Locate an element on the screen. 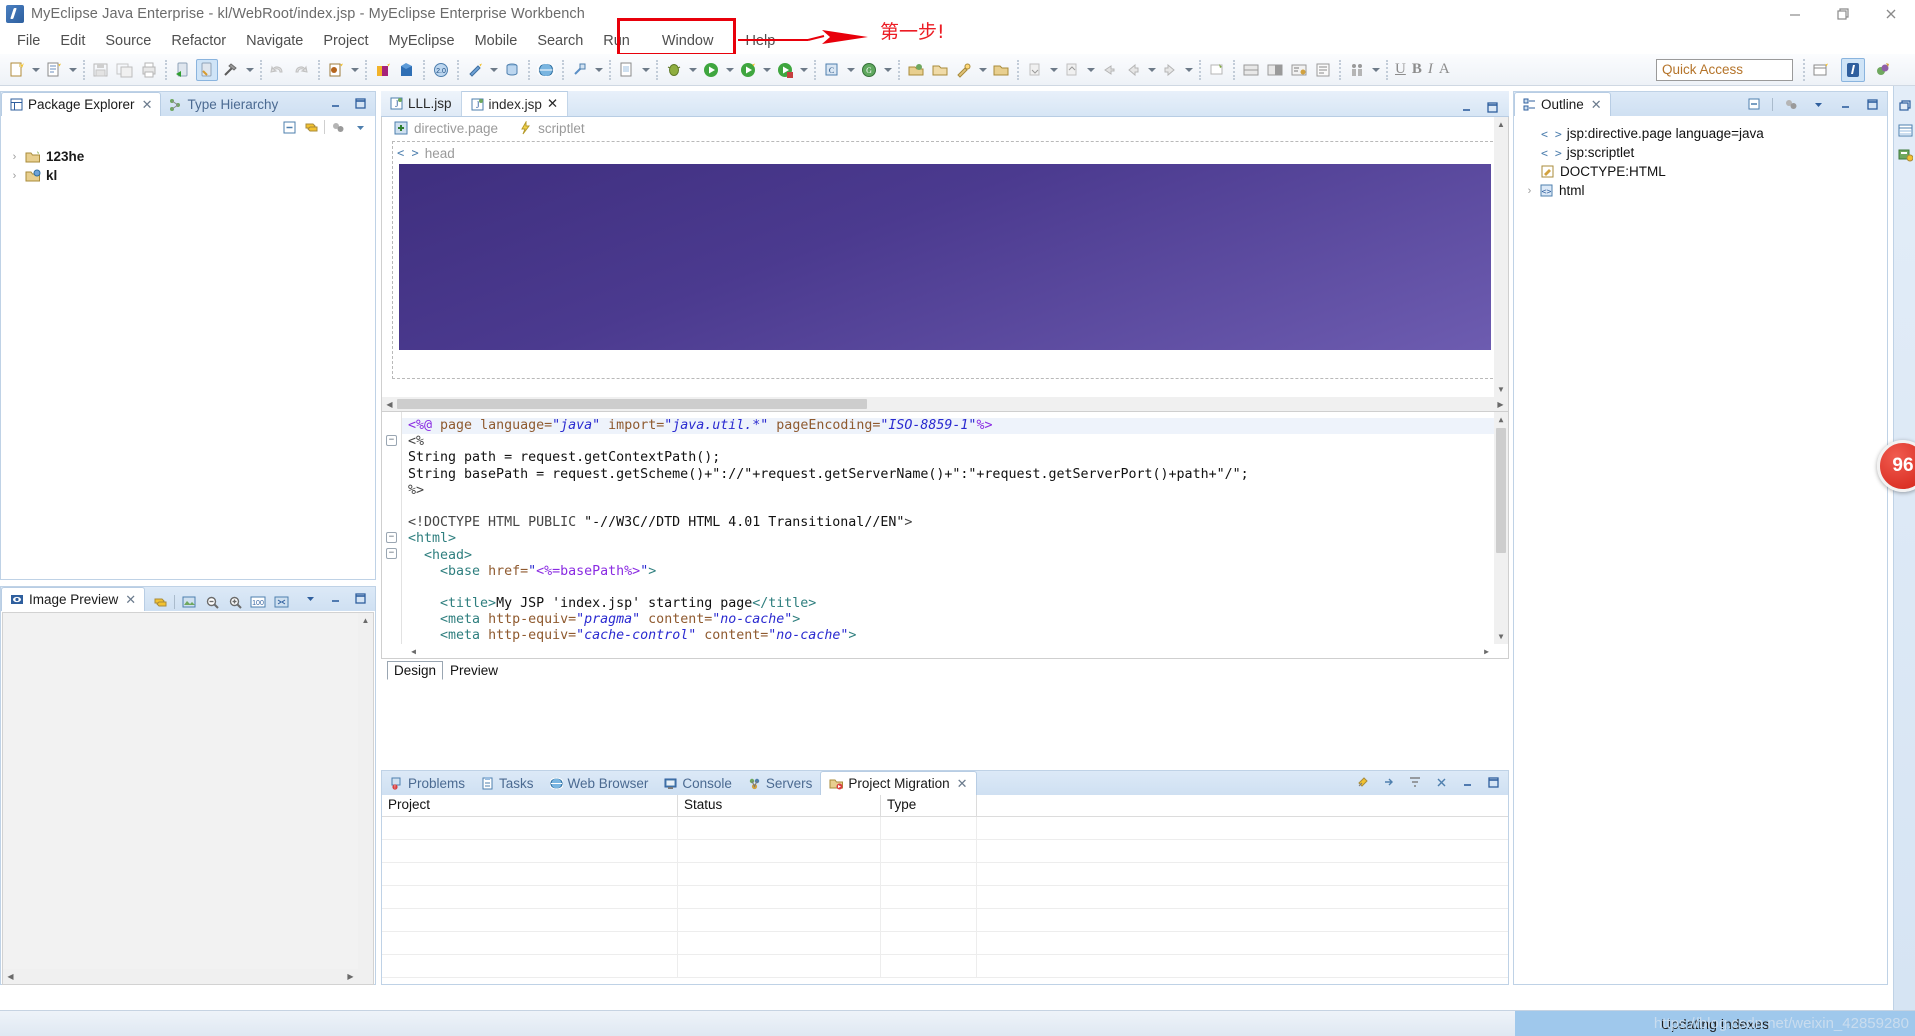 The image size is (1915, 1036). new-wizard-dropdown is located at coordinates (35, 70).